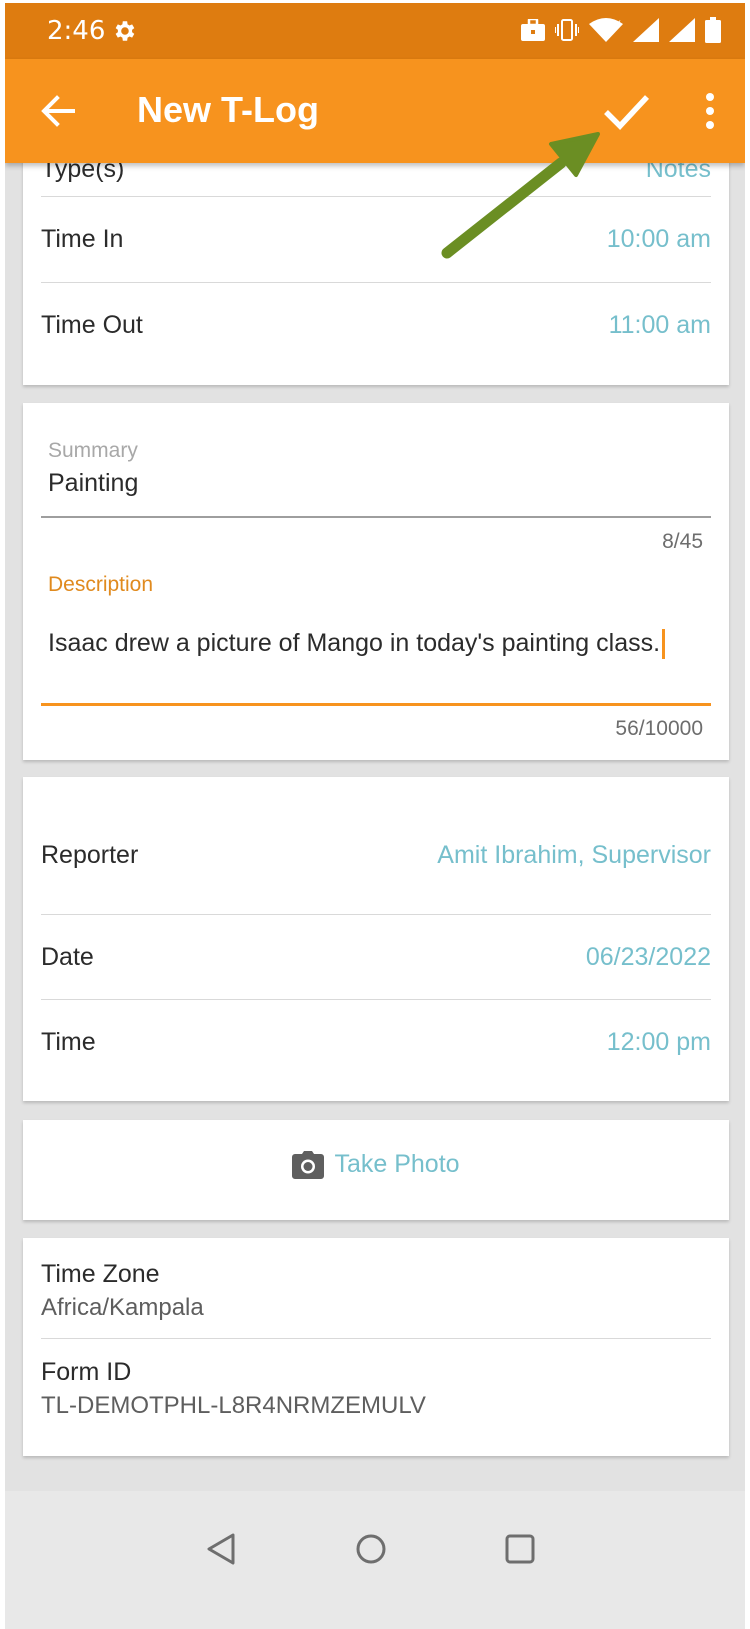  I want to click on timezone-value: Africa/Kampala, so click(122, 1307).